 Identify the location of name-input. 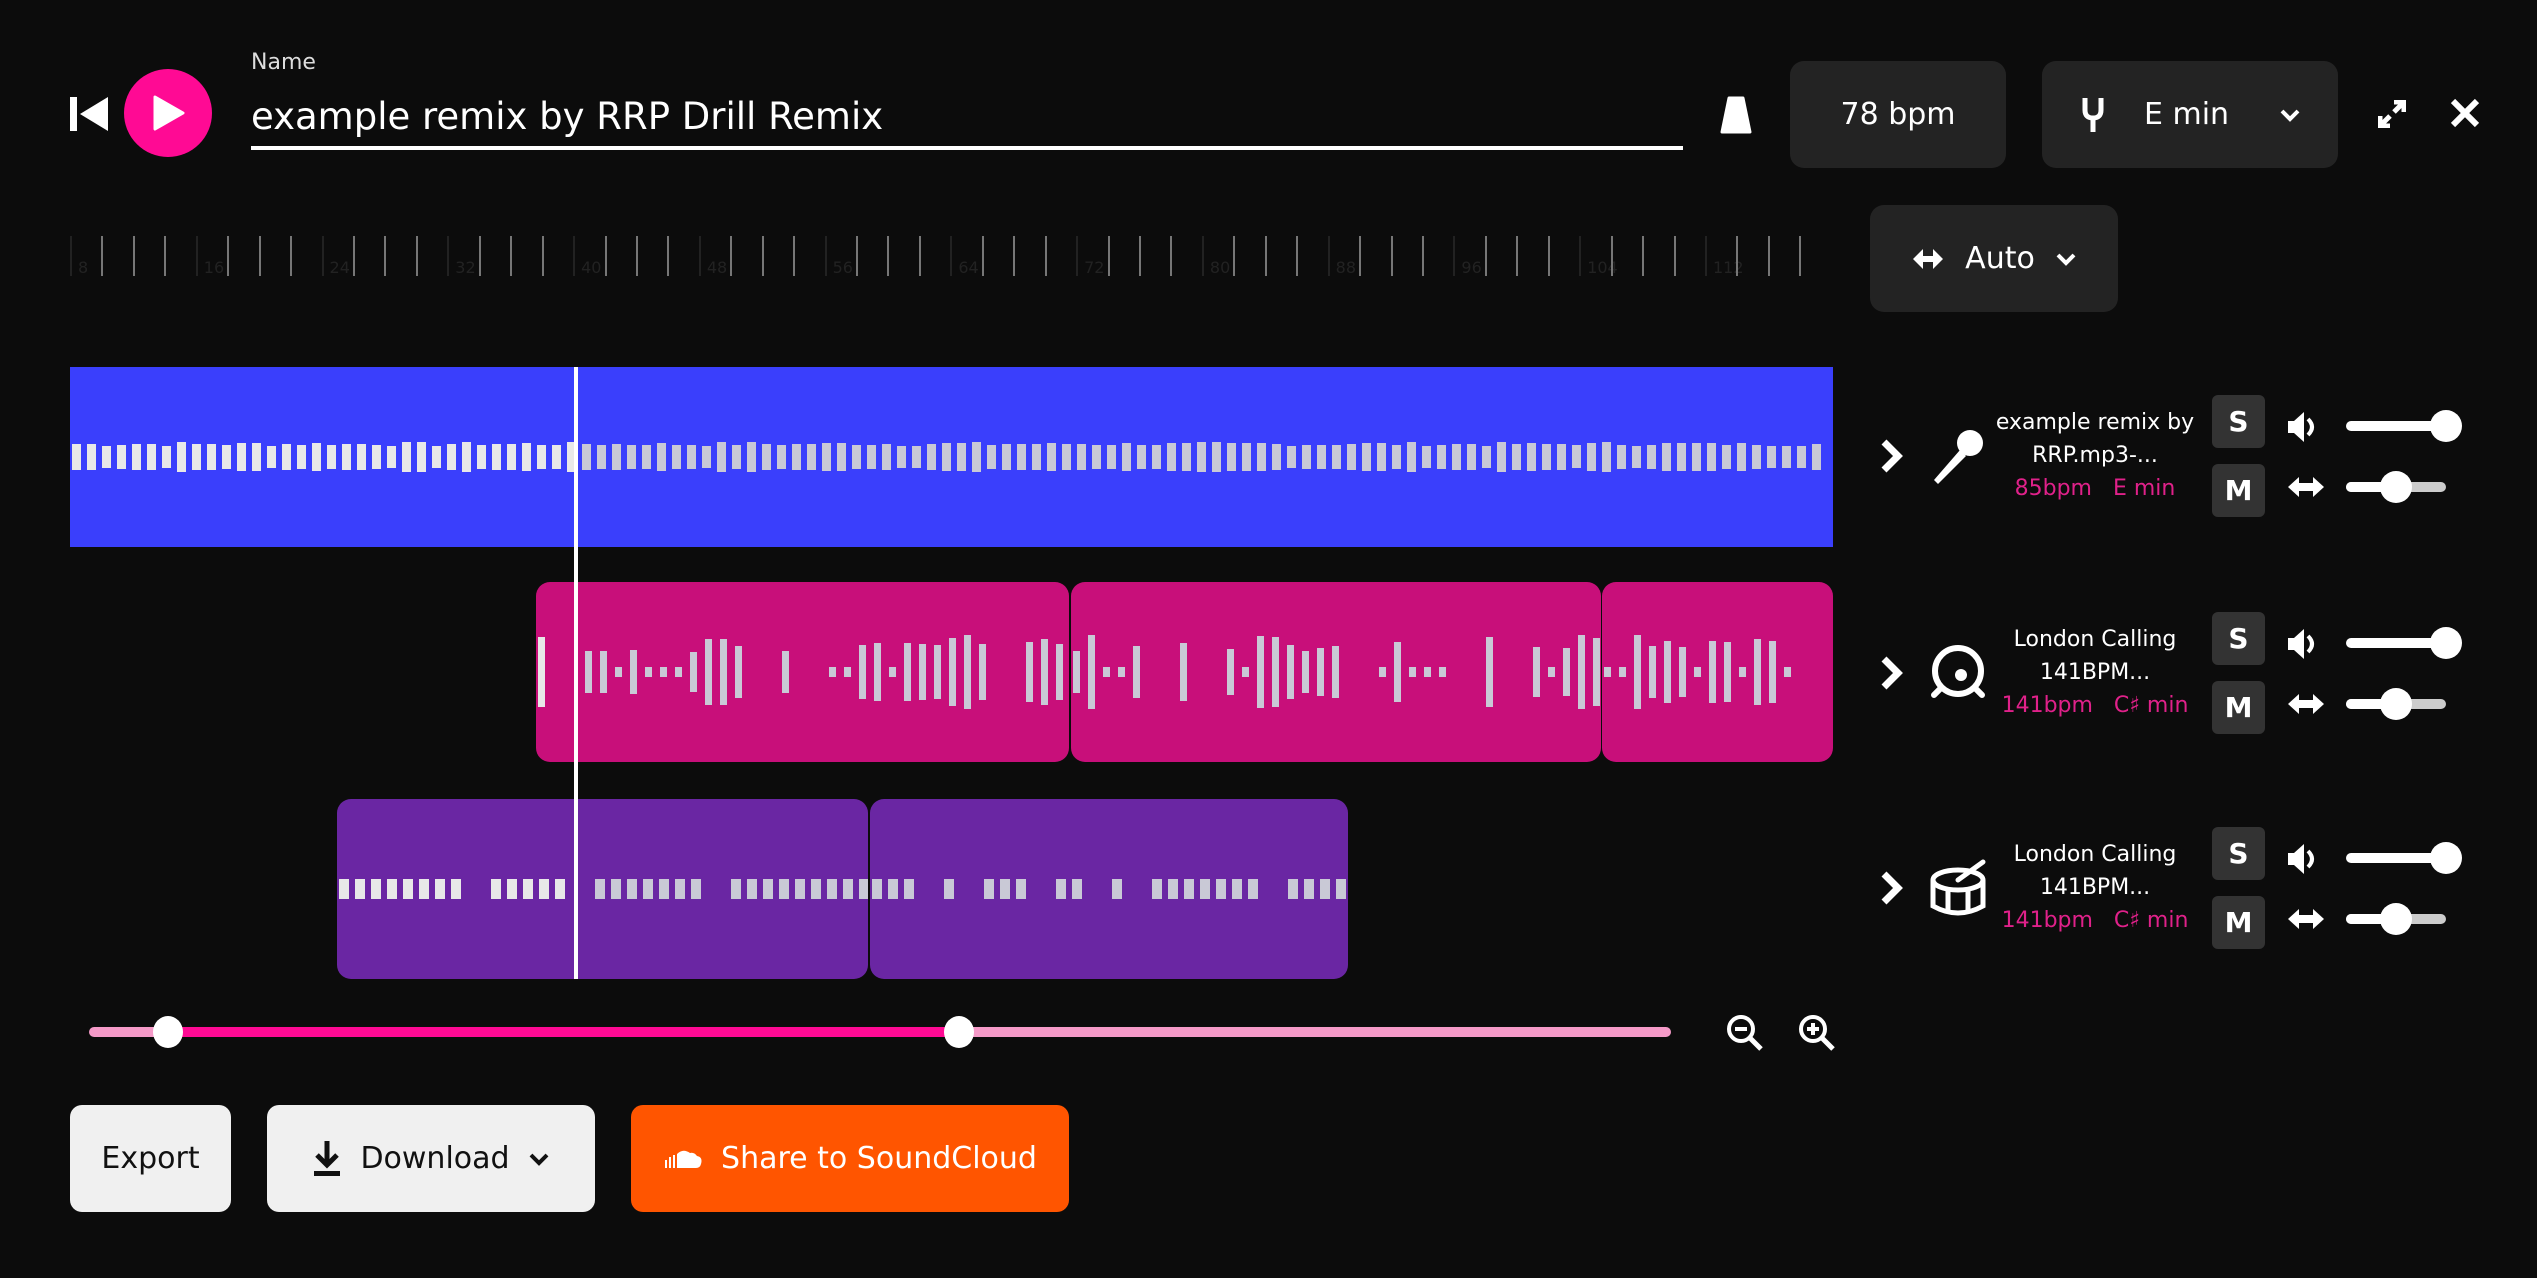
(967, 118).